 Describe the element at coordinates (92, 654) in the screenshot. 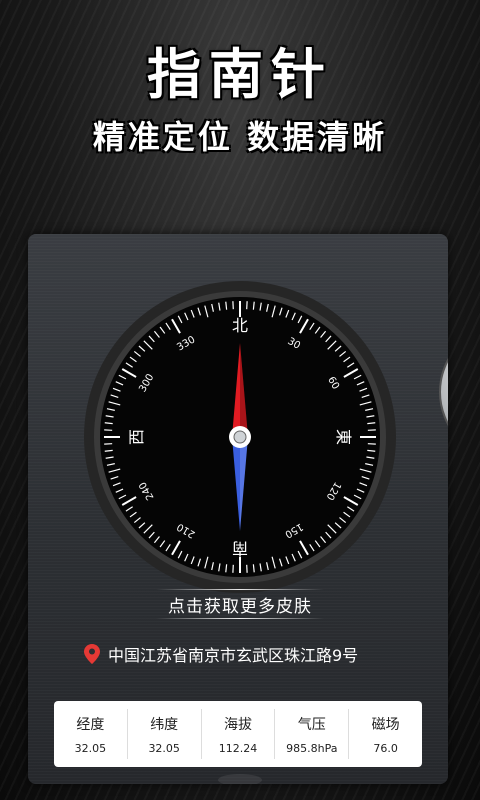

I see `location-pin-icon` at that location.